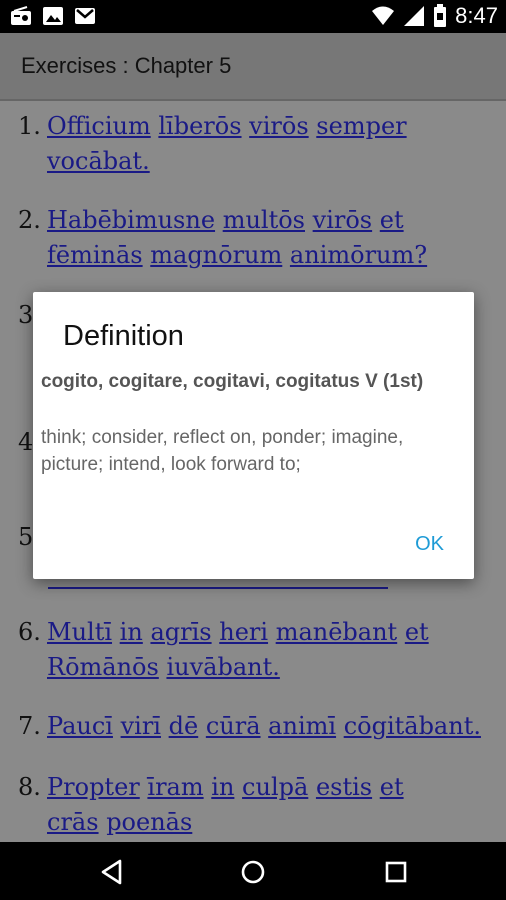 The width and height of the screenshot is (506, 900). What do you see at coordinates (123, 336) in the screenshot?
I see `dialog-title: Definition` at bounding box center [123, 336].